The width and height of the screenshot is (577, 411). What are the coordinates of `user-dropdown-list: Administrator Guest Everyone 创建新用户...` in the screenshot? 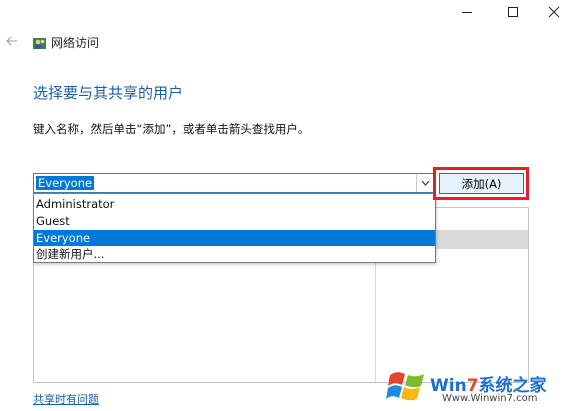 It's located at (234, 228).